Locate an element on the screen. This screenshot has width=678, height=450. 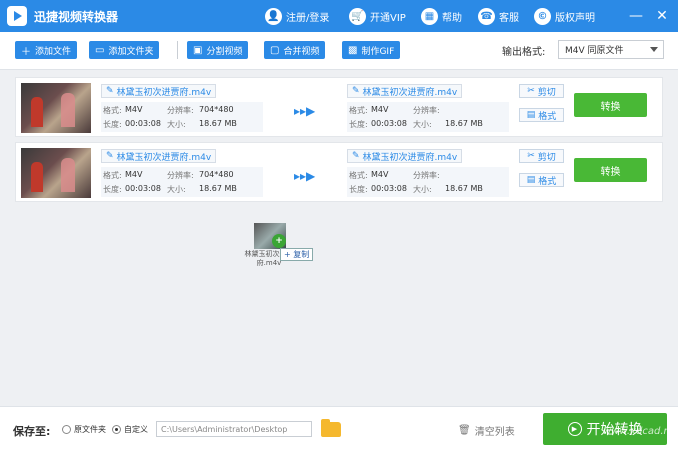
help-button: ▦ 帮助 is located at coordinates (441, 16).